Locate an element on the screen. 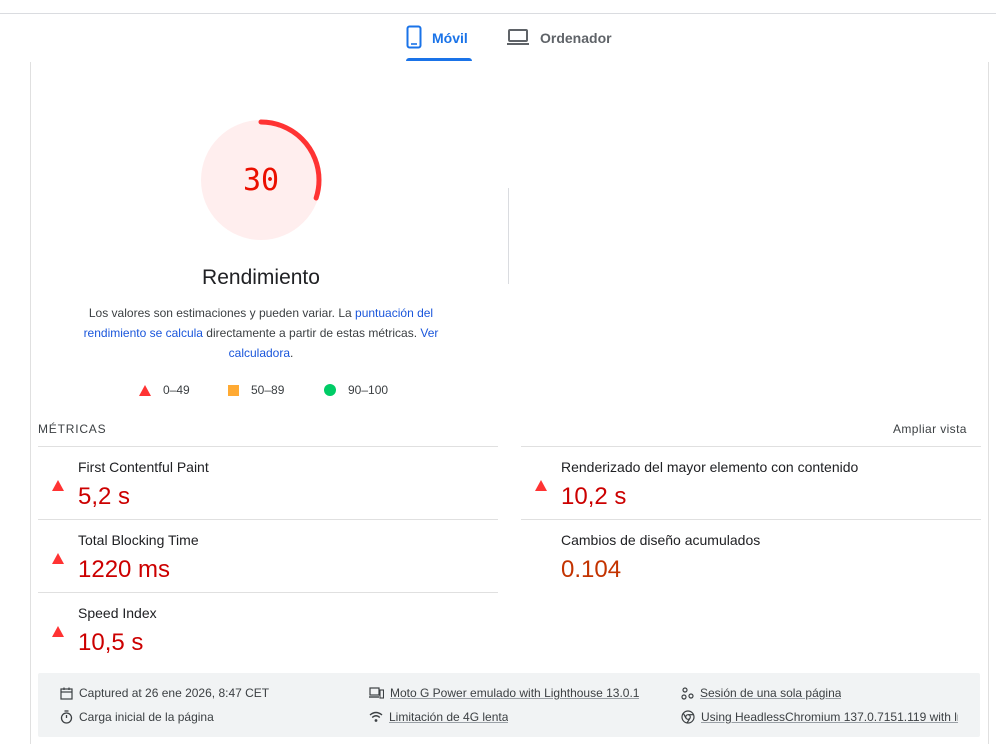 This screenshot has height=744, width=996. performance-score-value: 30 is located at coordinates (261, 180).